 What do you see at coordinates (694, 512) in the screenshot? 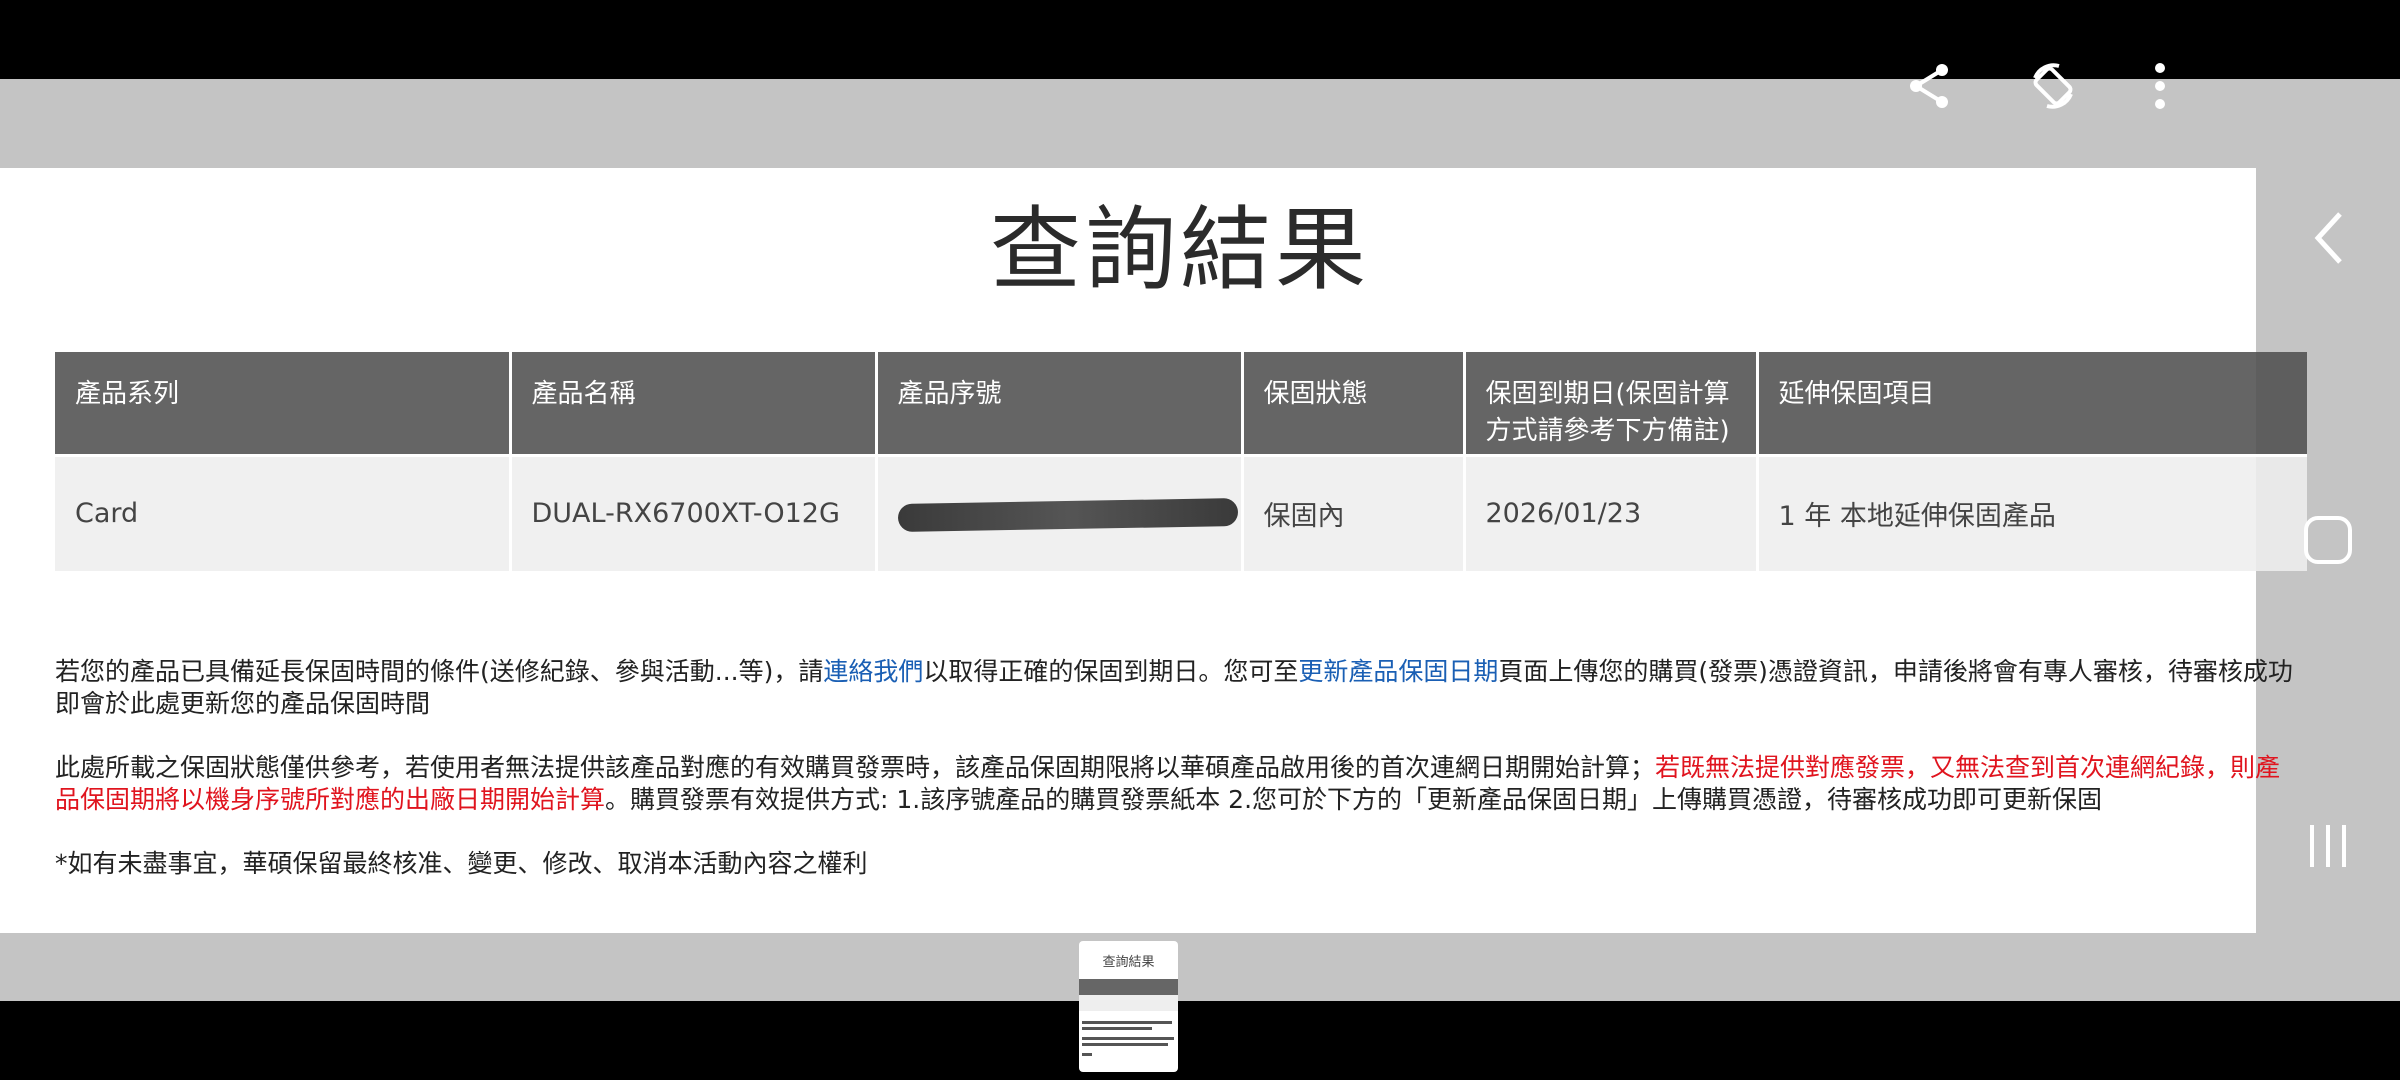
I see `cell-product-name: DUAL-RX6700XT-O12G` at bounding box center [694, 512].